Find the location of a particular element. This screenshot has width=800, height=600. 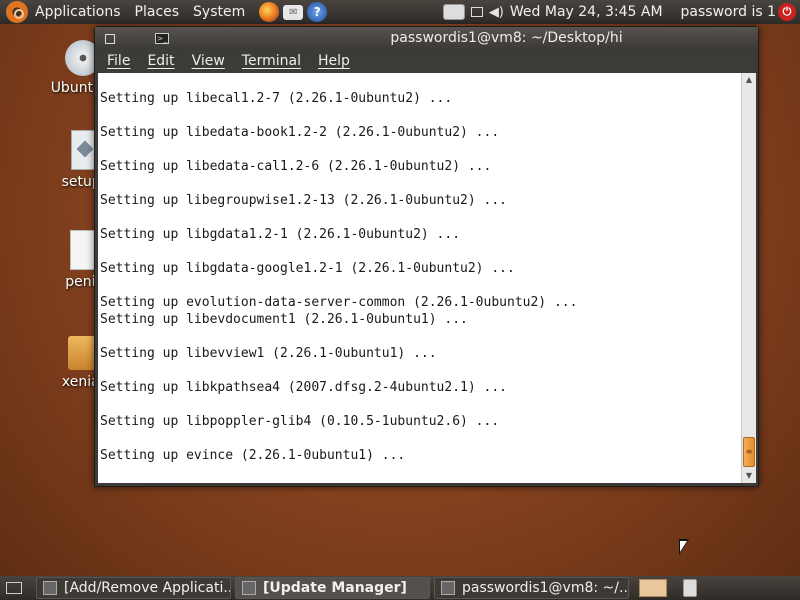

menu-help: Help is located at coordinates (334, 61).